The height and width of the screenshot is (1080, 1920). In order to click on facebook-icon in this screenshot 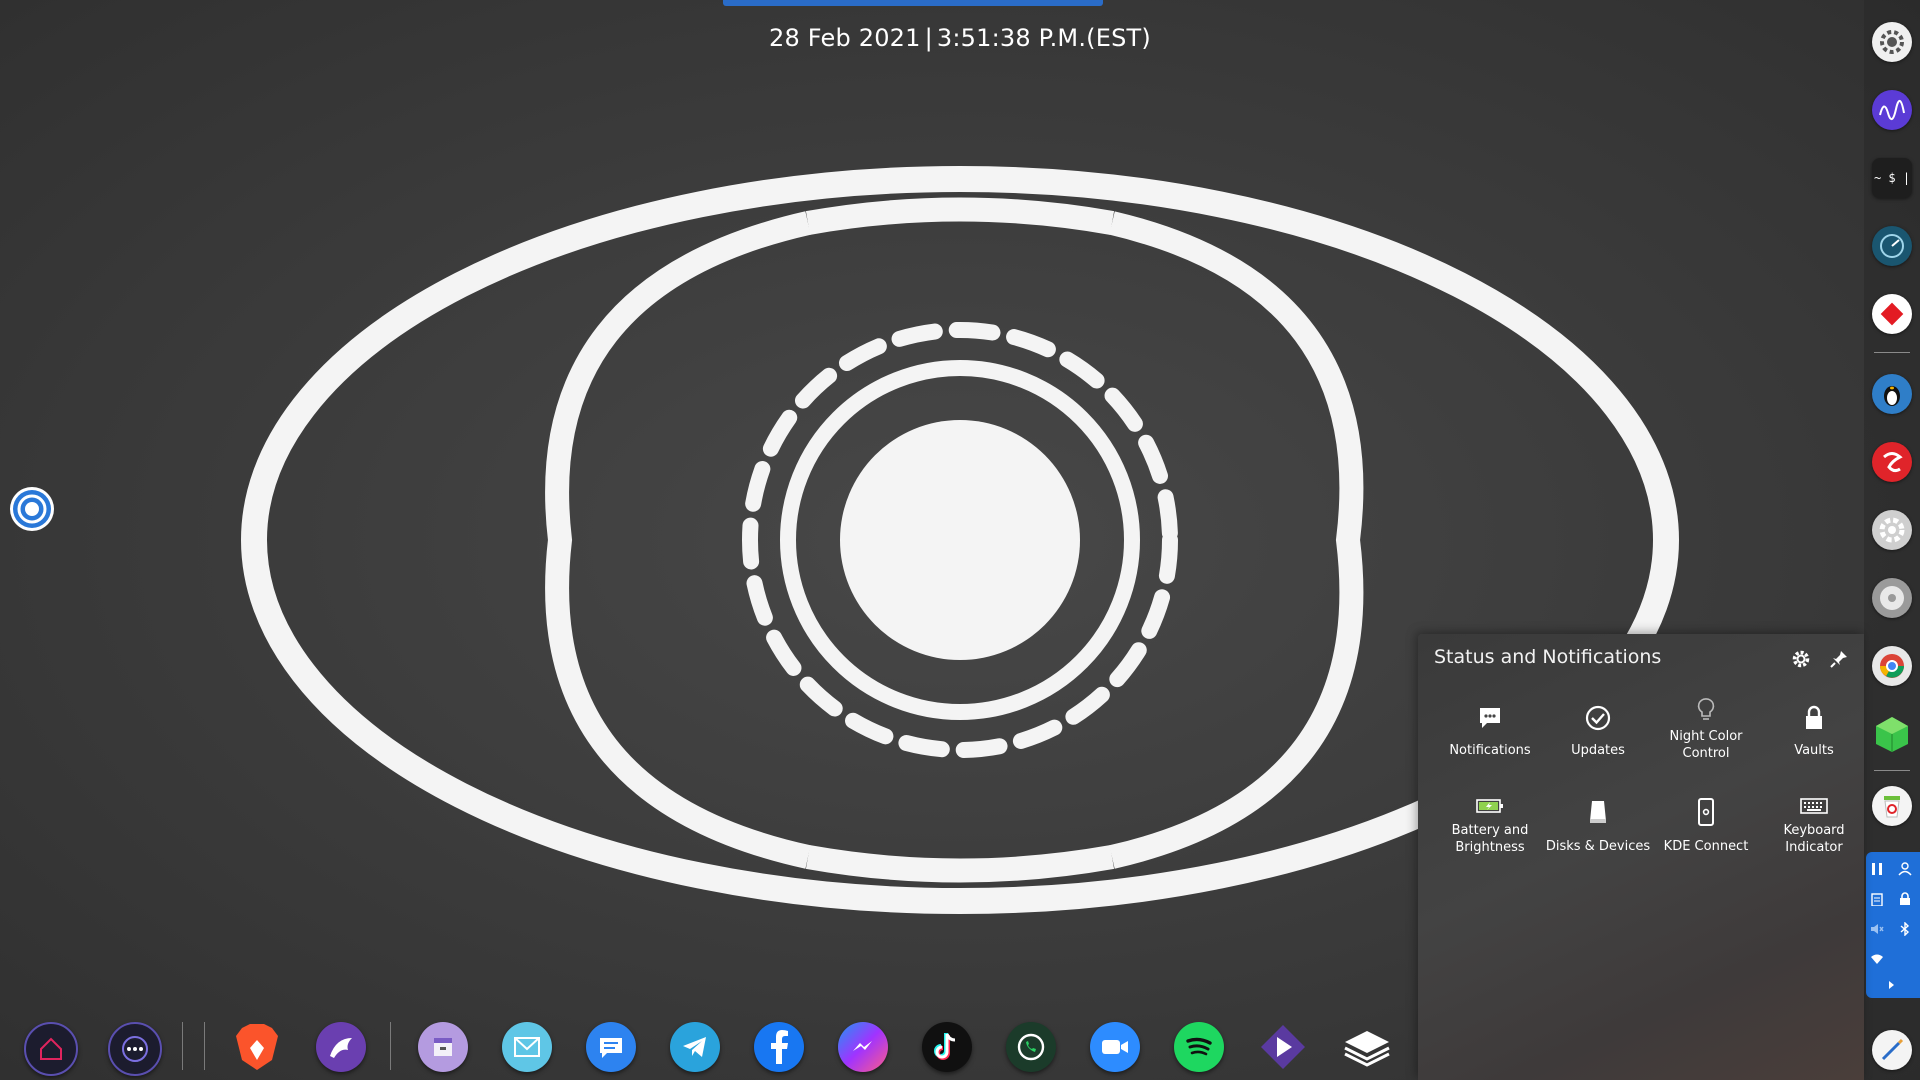, I will do `click(779, 1047)`.